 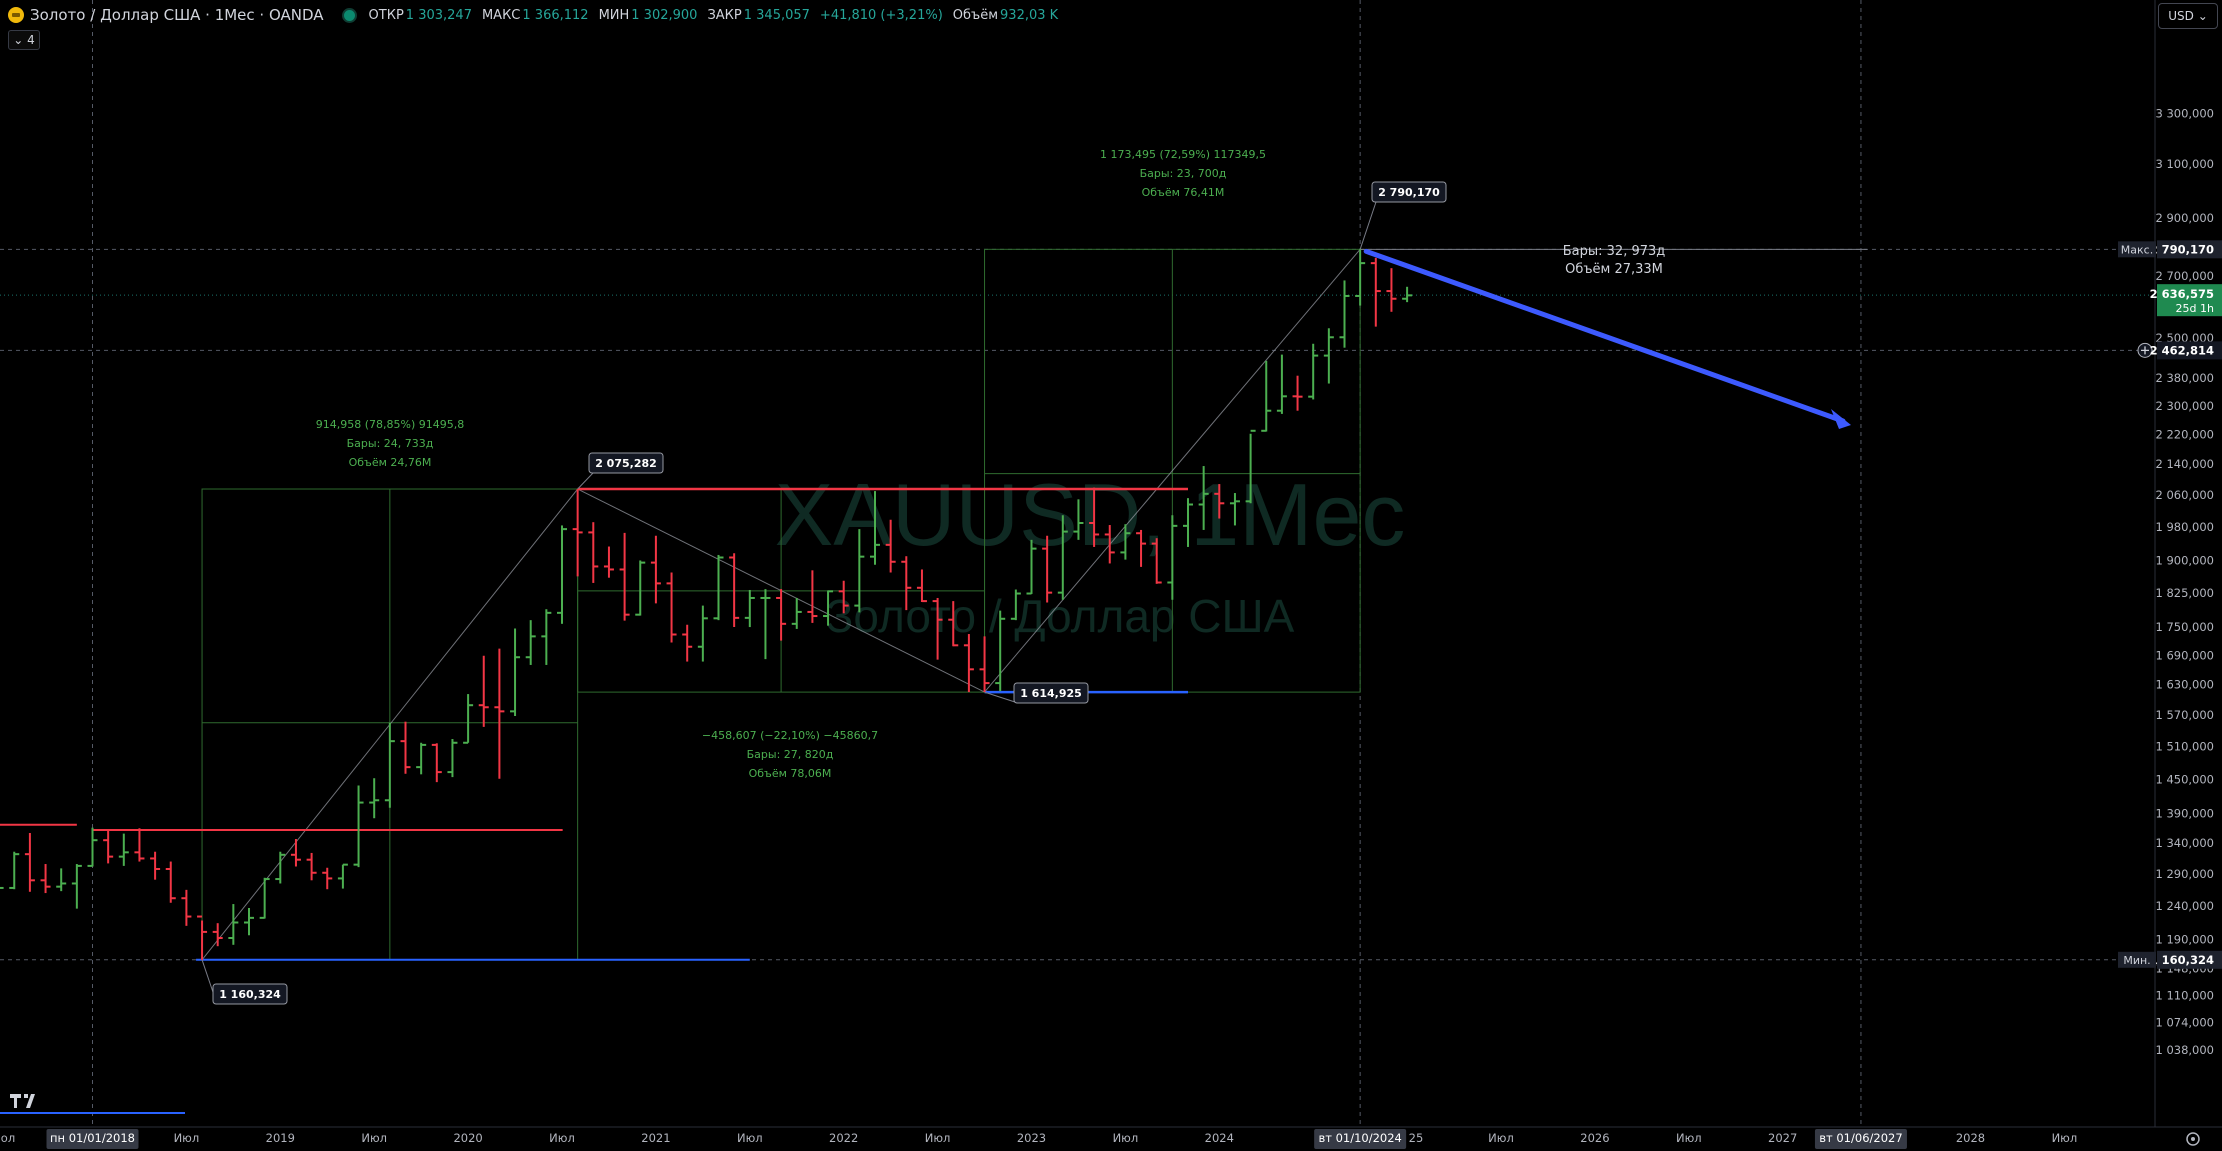 What do you see at coordinates (2184, 276) in the screenshot?
I see `price-tick-label: 2 700,000` at bounding box center [2184, 276].